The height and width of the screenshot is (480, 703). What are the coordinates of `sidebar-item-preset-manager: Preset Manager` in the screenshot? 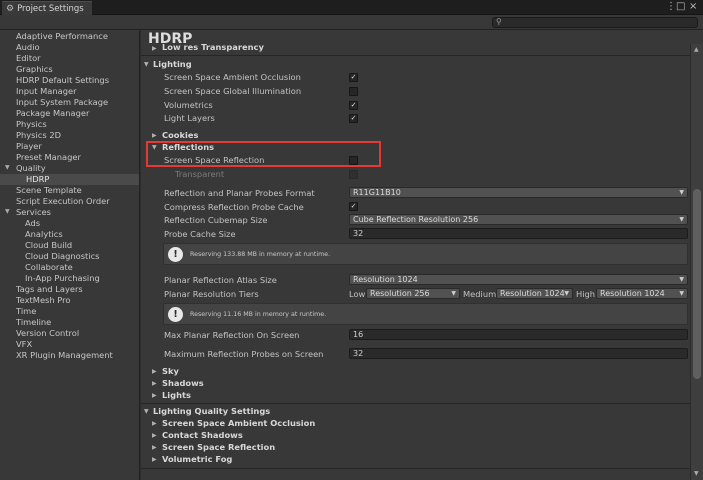 It's located at (48, 157).